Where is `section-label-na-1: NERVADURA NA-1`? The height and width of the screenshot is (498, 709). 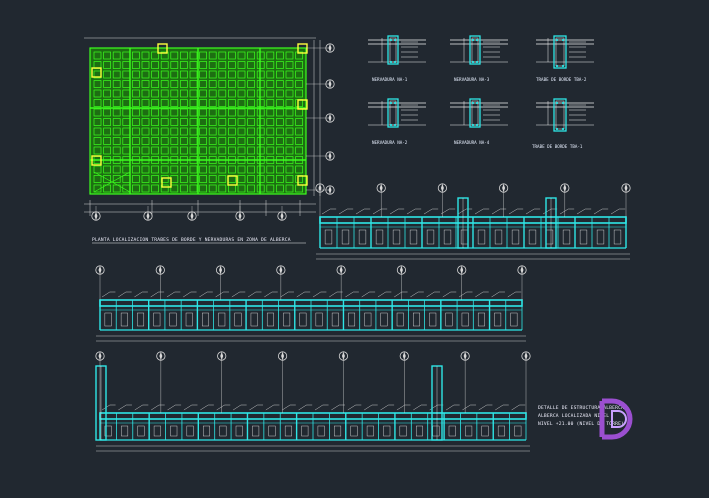
section-label-na-1: NERVADURA NA-1 is located at coordinates (390, 79).